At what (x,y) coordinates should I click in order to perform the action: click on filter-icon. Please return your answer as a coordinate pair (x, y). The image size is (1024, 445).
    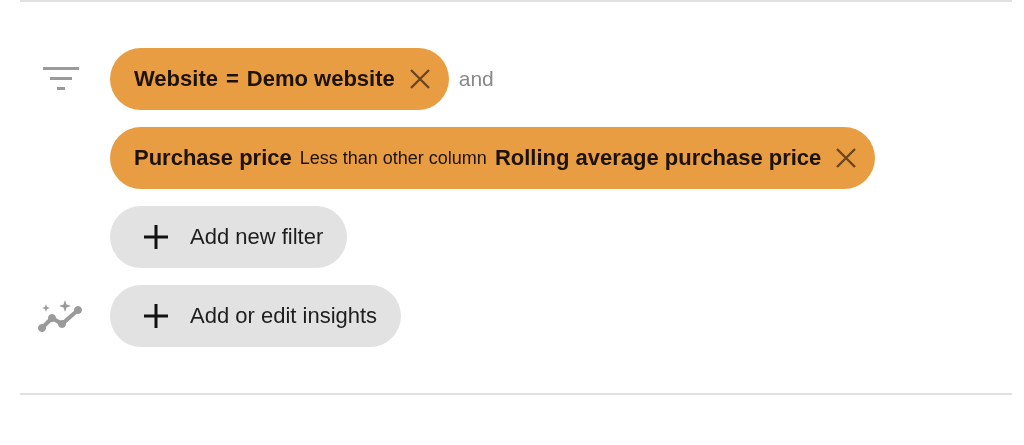
    Looking at the image, I should click on (61, 79).